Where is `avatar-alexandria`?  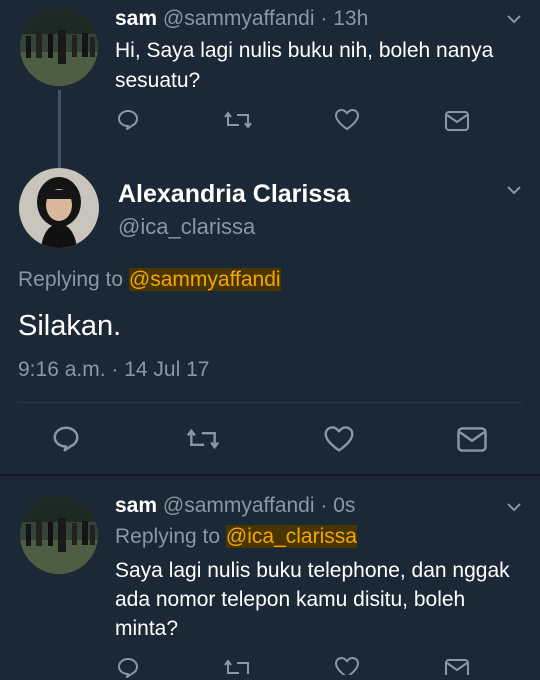
avatar-alexandria is located at coordinates (59, 208).